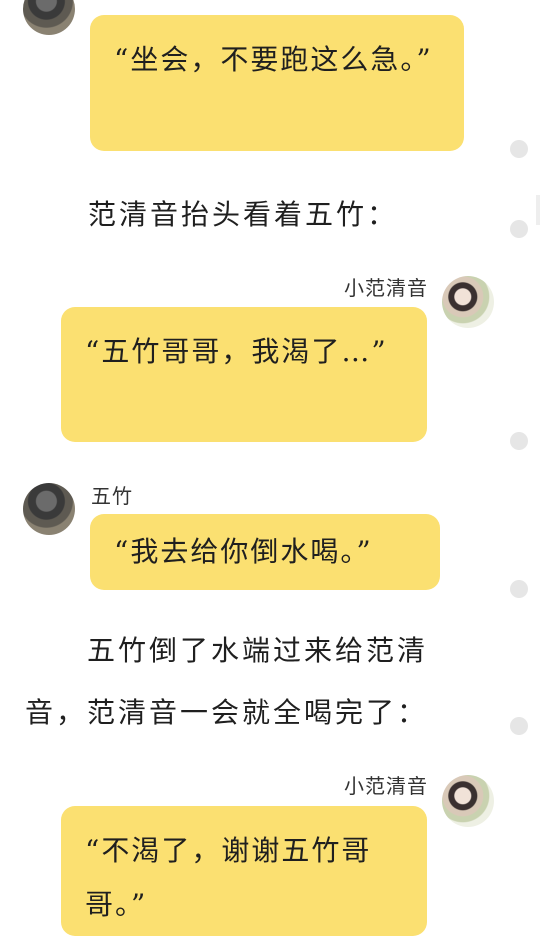 Image resolution: width=540 pixels, height=936 pixels. I want to click on message-bubble: “不渴了，谢谢五竹哥哥。”, so click(244, 871).